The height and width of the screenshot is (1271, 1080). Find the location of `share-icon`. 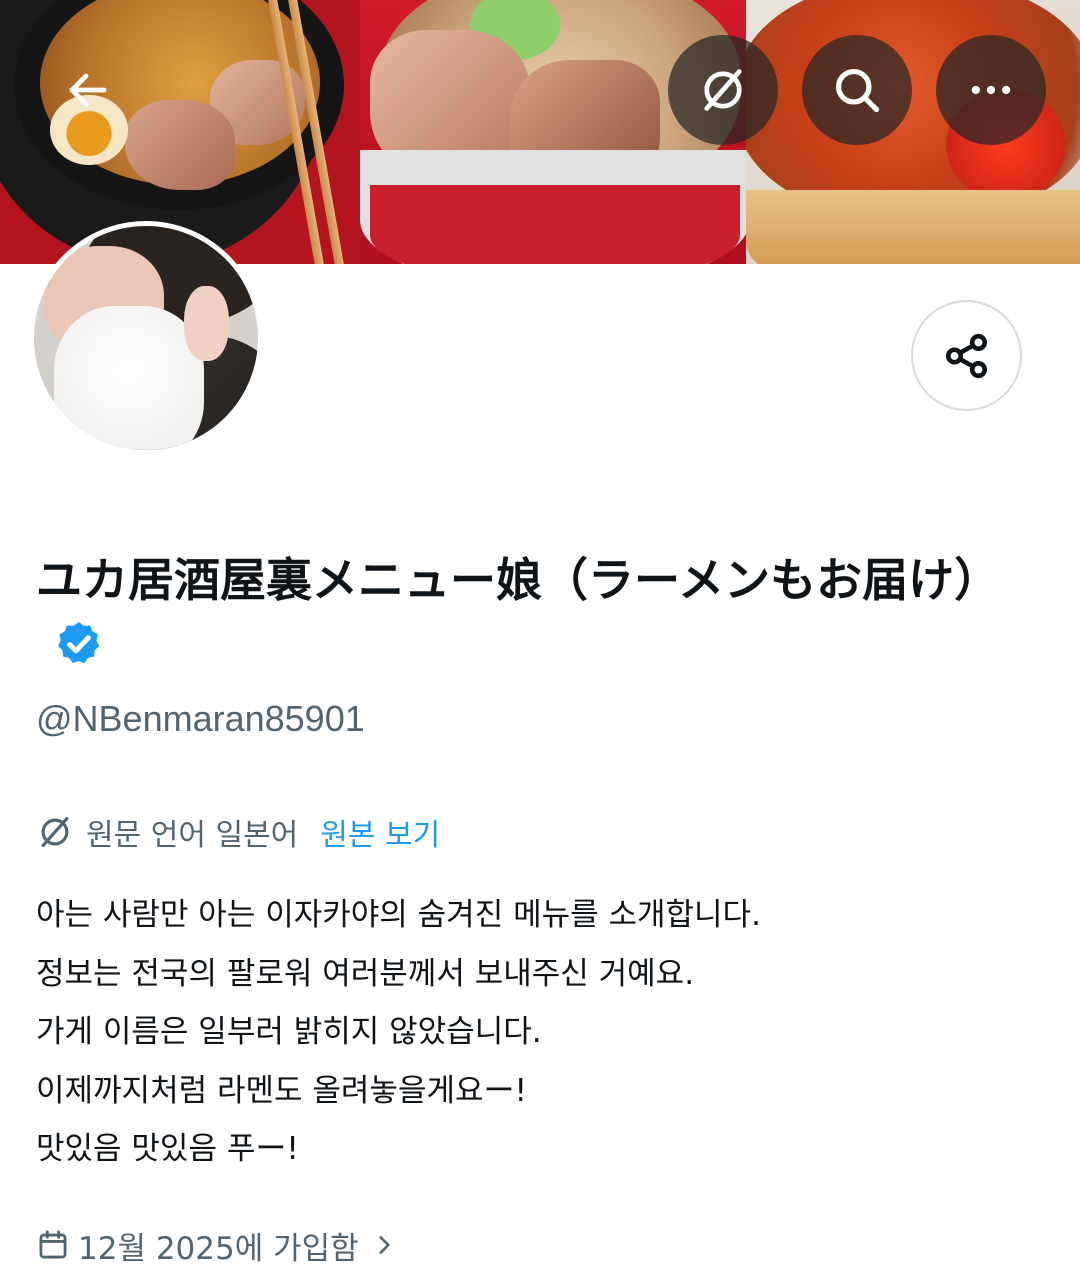

share-icon is located at coordinates (966, 355).